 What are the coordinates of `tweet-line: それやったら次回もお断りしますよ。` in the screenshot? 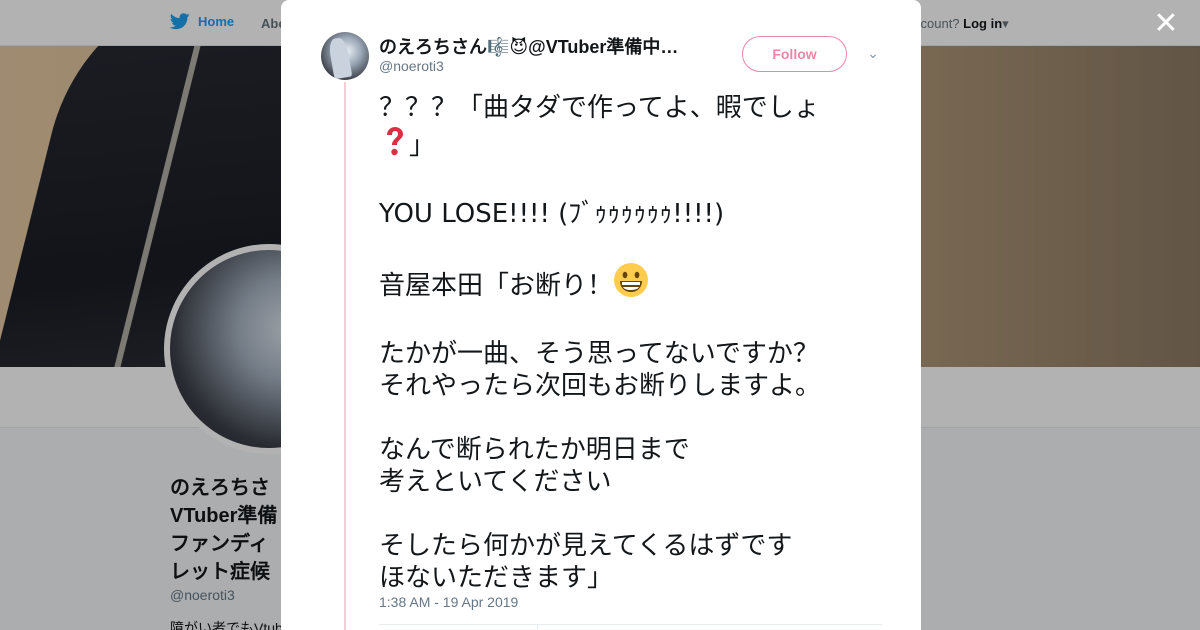 It's located at (600, 386).